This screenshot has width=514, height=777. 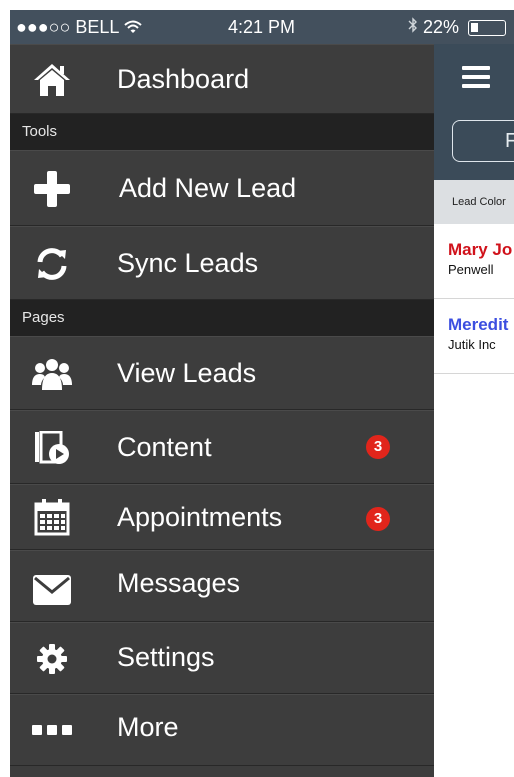 I want to click on plus-icon, so click(x=52, y=189).